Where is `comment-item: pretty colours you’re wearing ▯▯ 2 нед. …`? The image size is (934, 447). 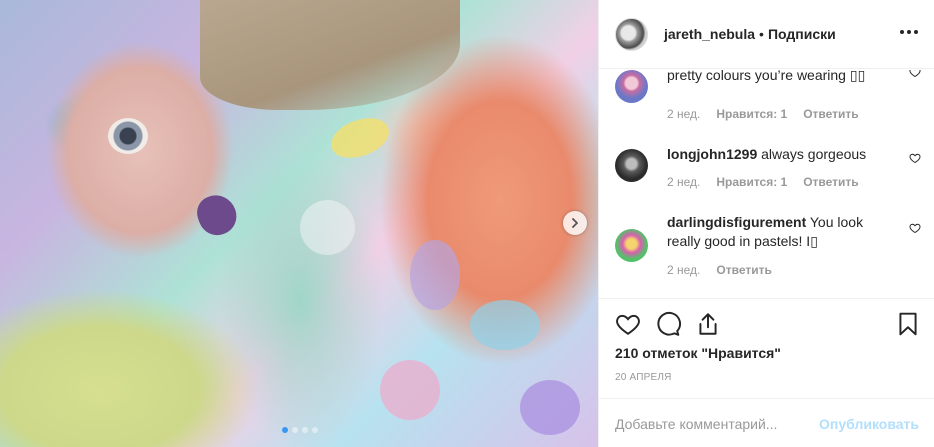 comment-item: pretty colours you’re wearing ▯▯ 2 нед. … is located at coordinates (768, 96).